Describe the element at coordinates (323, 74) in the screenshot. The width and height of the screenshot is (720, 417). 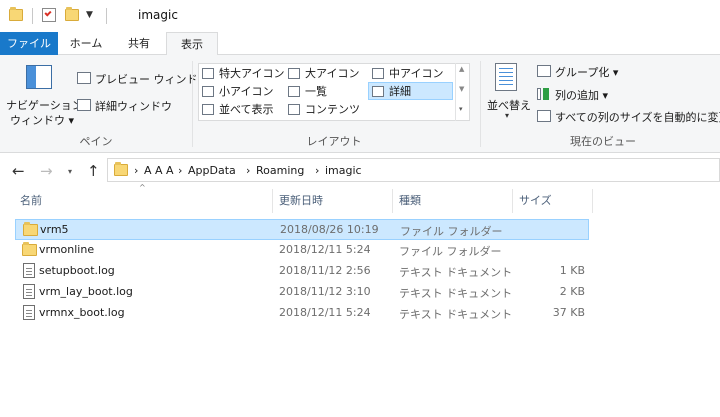
I see `layout-large-icons: 大アイコン` at that location.